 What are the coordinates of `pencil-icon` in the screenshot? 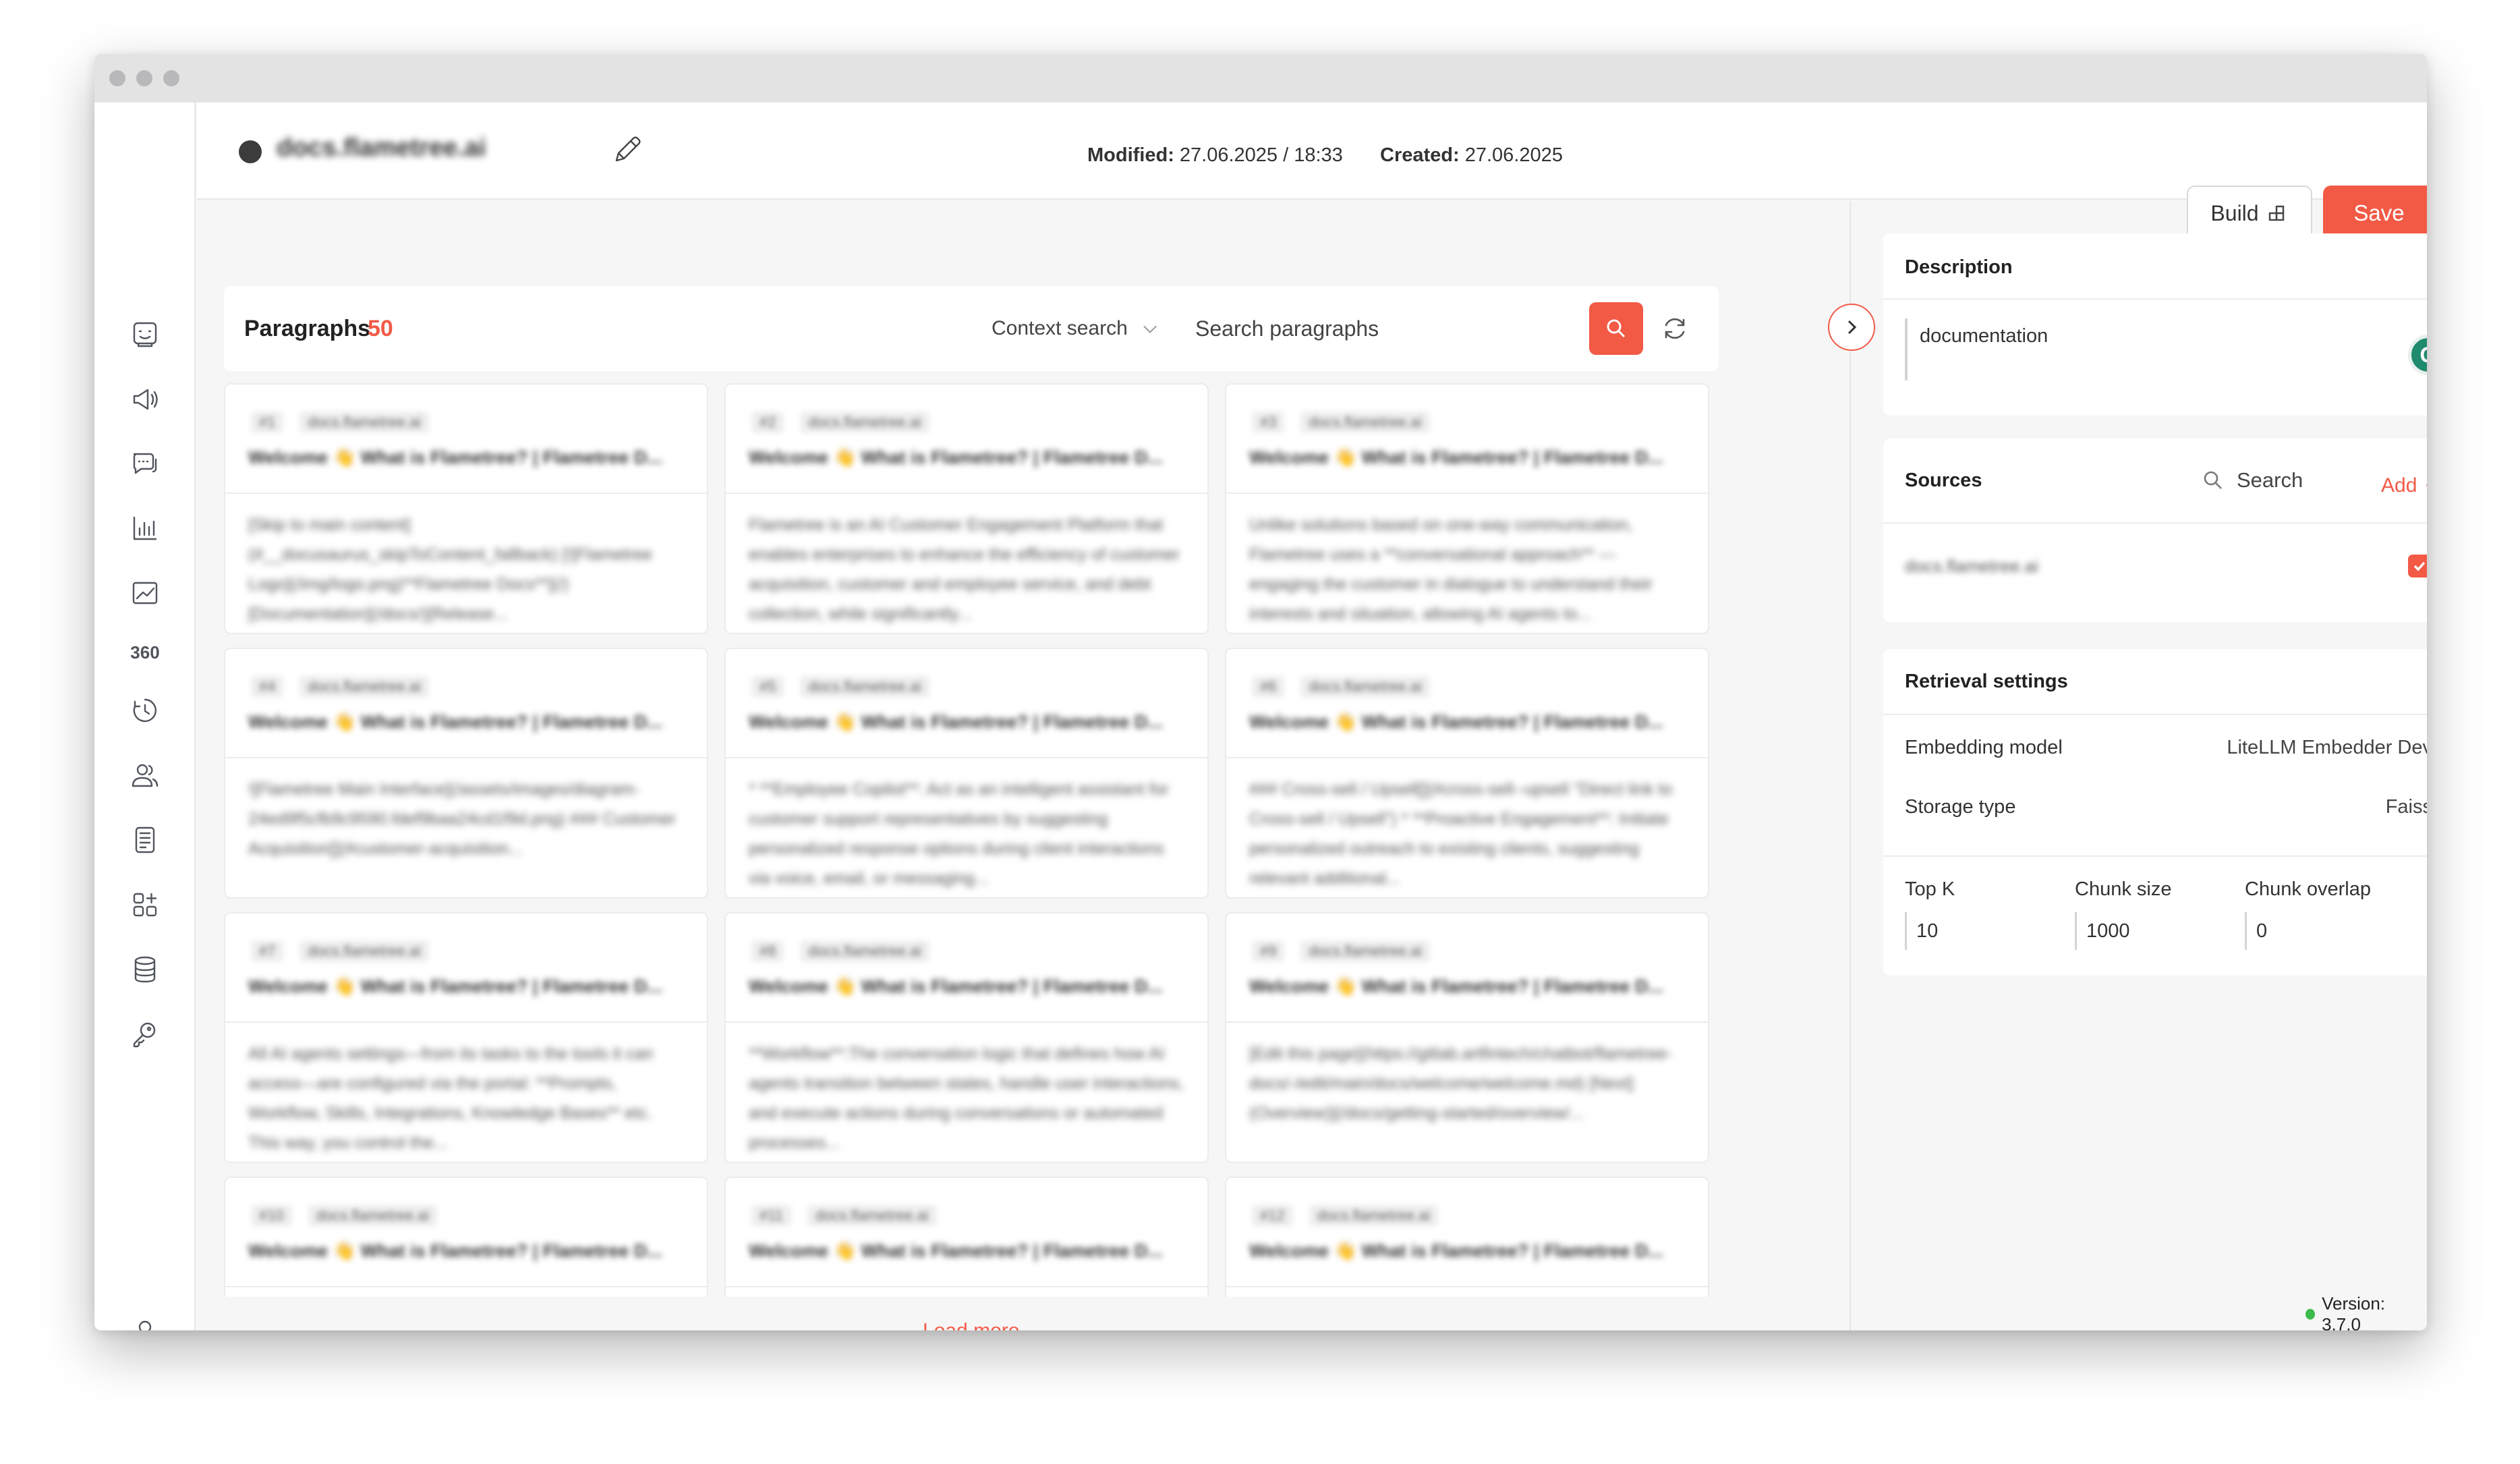 It's located at (628, 149).